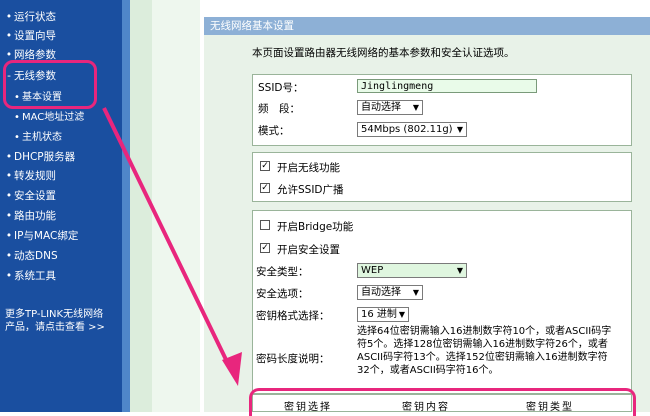 The height and width of the screenshot is (416, 650). What do you see at coordinates (274, 131) in the screenshot?
I see `mode-label: 模式：` at bounding box center [274, 131].